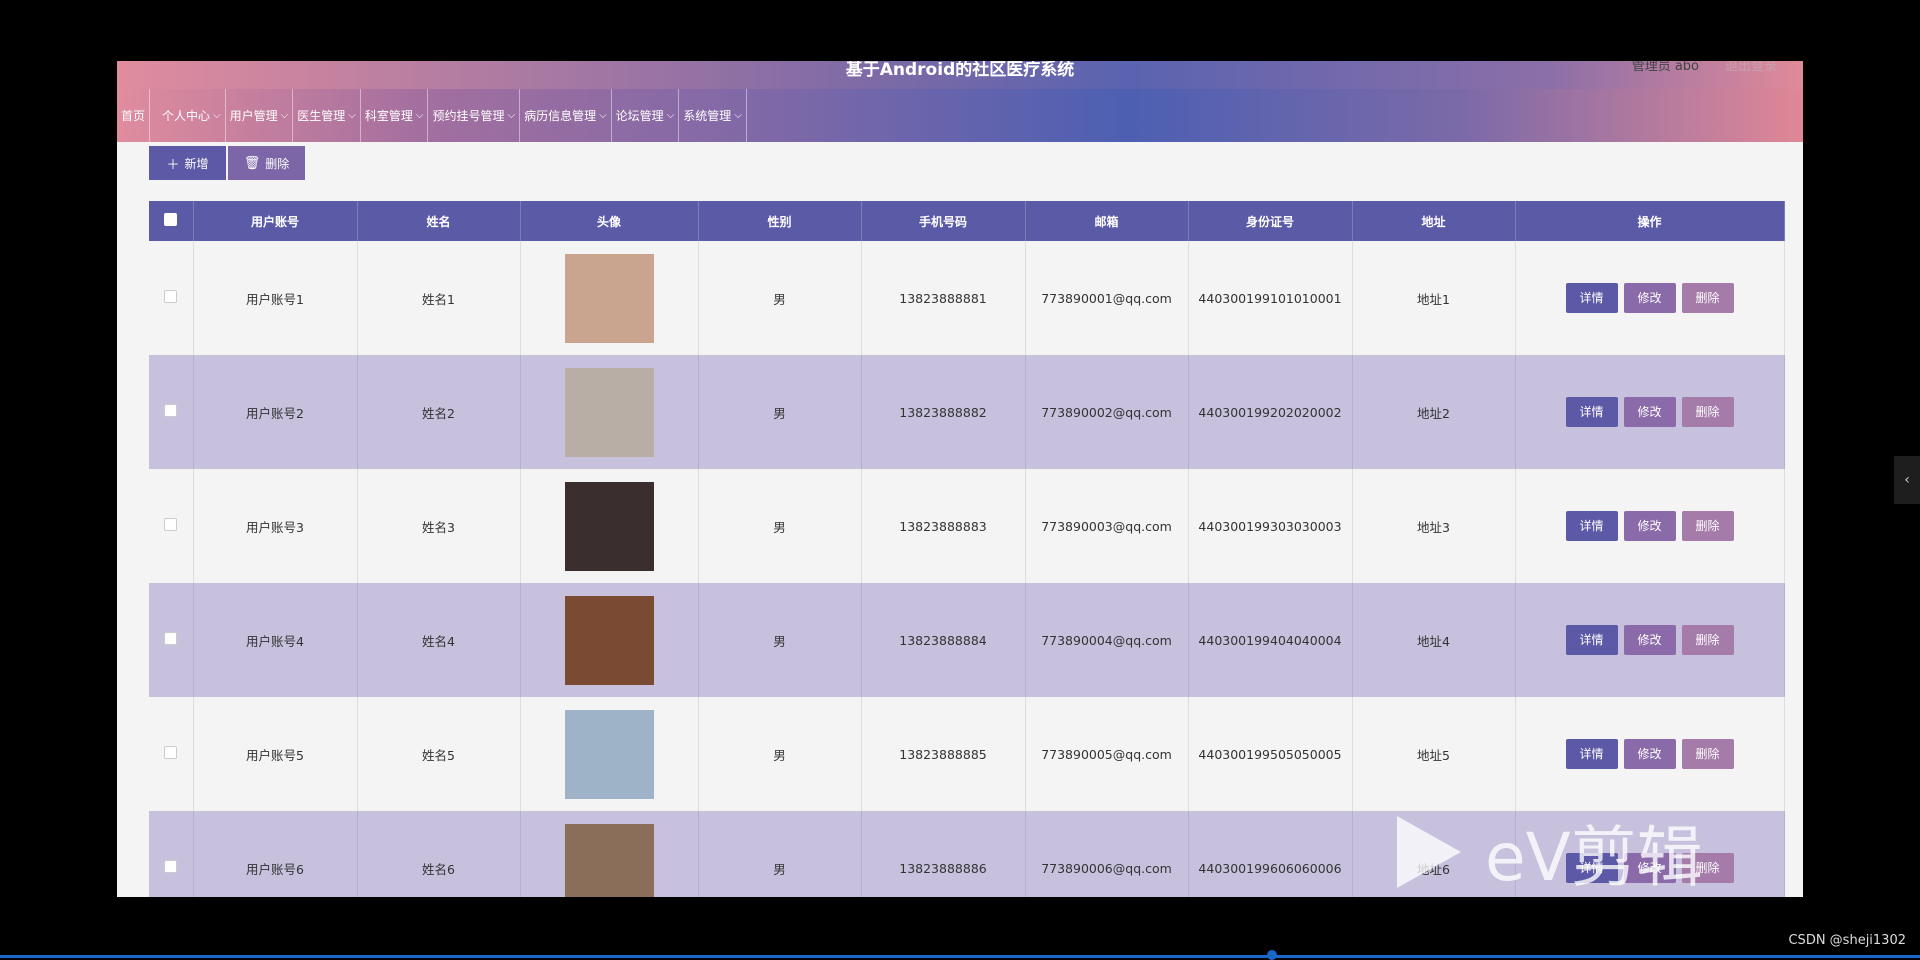 The width and height of the screenshot is (1920, 960). What do you see at coordinates (1434, 221) in the screenshot?
I see `column-header: 地址` at bounding box center [1434, 221].